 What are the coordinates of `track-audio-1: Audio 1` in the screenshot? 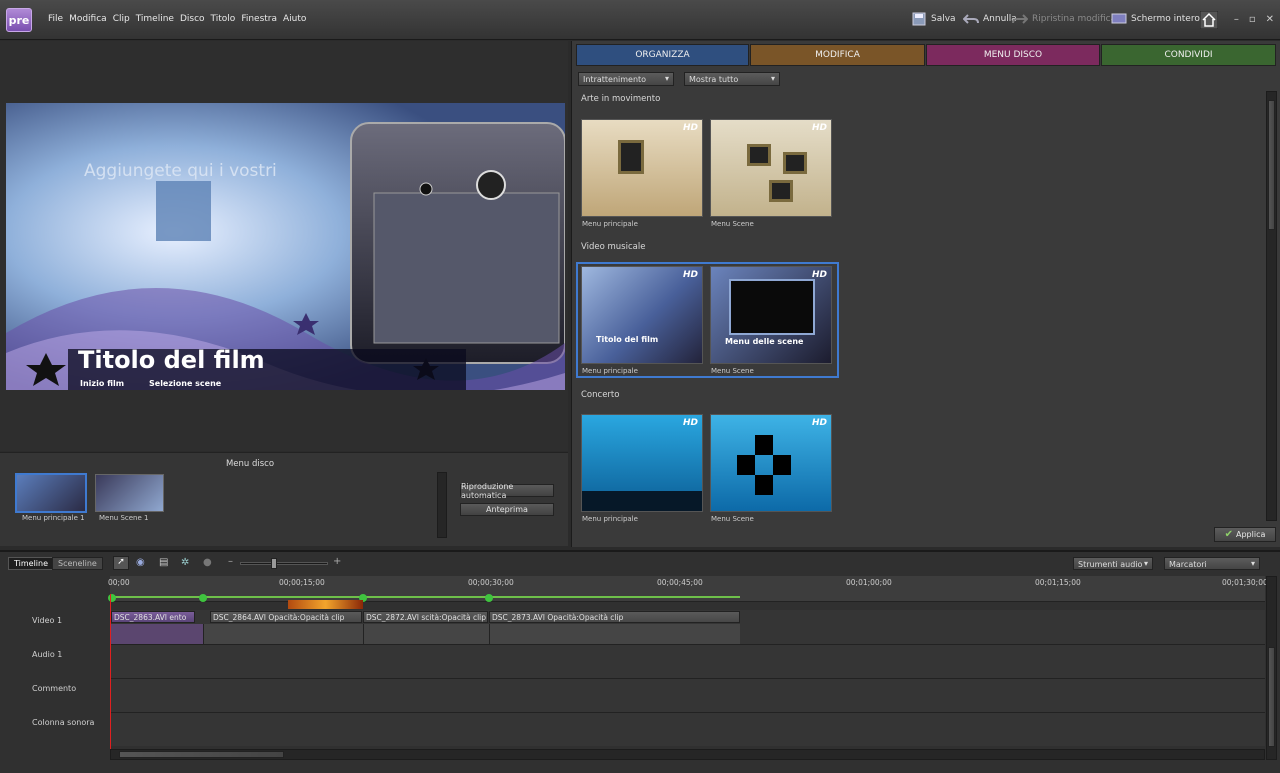 It's located at (47, 654).